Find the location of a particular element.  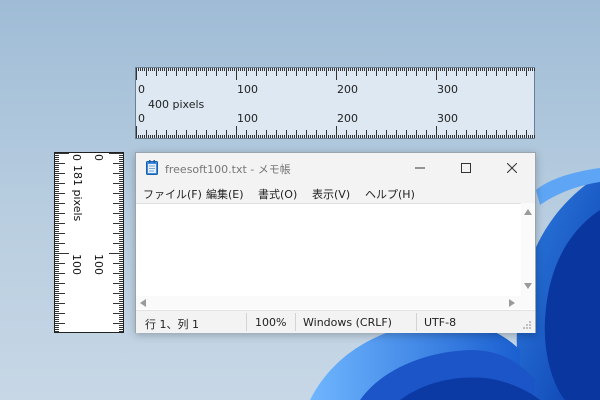

maximize-icon is located at coordinates (466, 168).